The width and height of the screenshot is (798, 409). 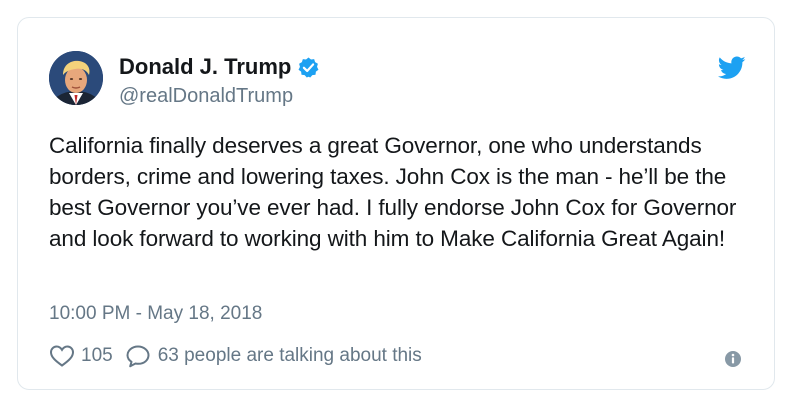 I want to click on talking-about-text: 63 people are talking about this, so click(x=289, y=355).